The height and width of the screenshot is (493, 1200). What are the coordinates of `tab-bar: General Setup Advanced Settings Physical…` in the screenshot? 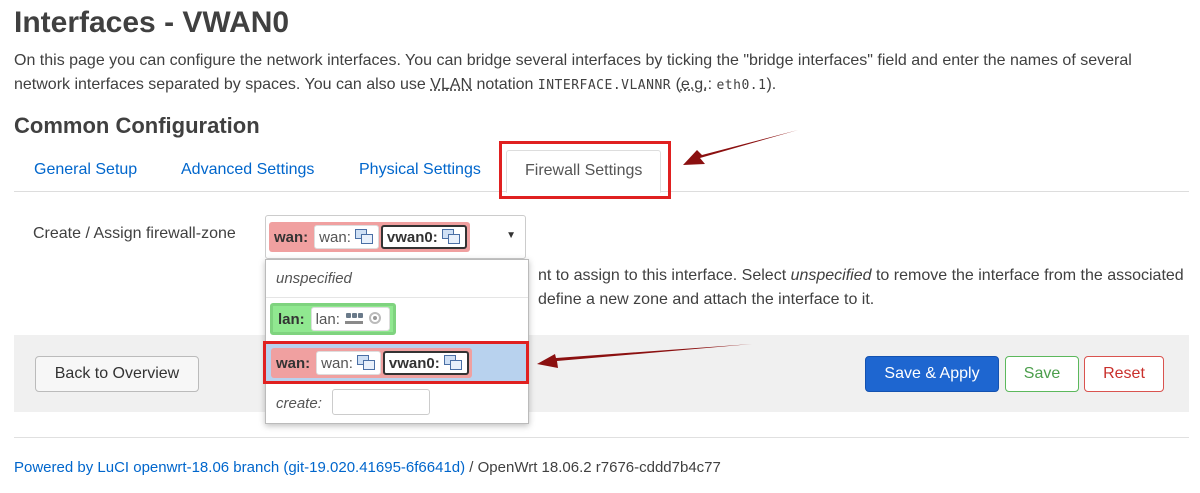 It's located at (601, 171).